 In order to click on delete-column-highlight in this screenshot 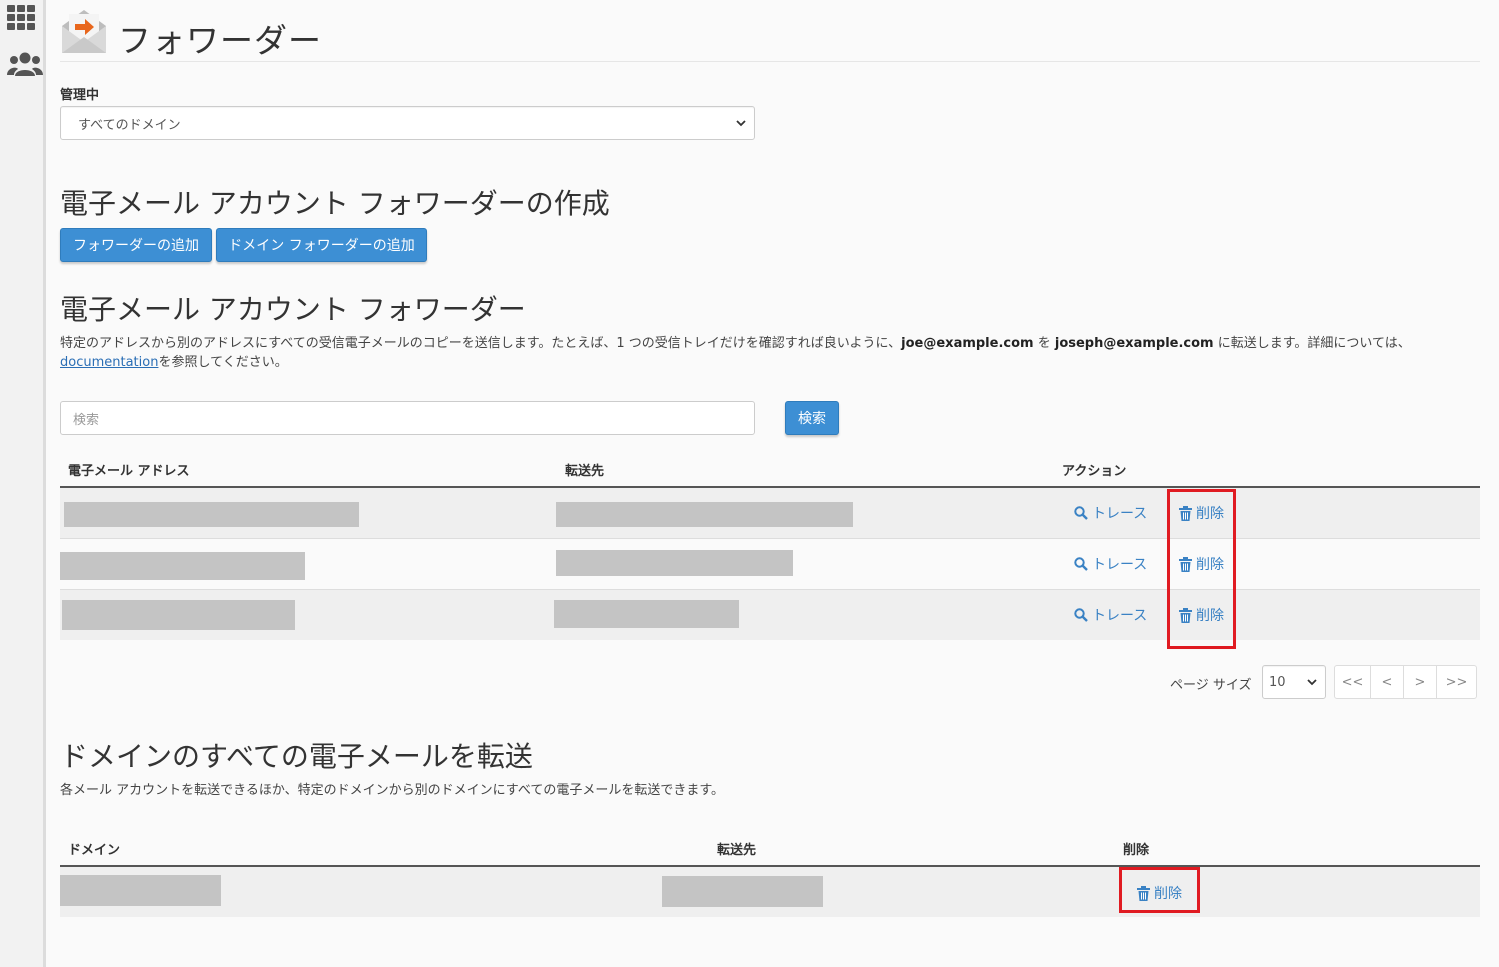, I will do `click(1201, 569)`.